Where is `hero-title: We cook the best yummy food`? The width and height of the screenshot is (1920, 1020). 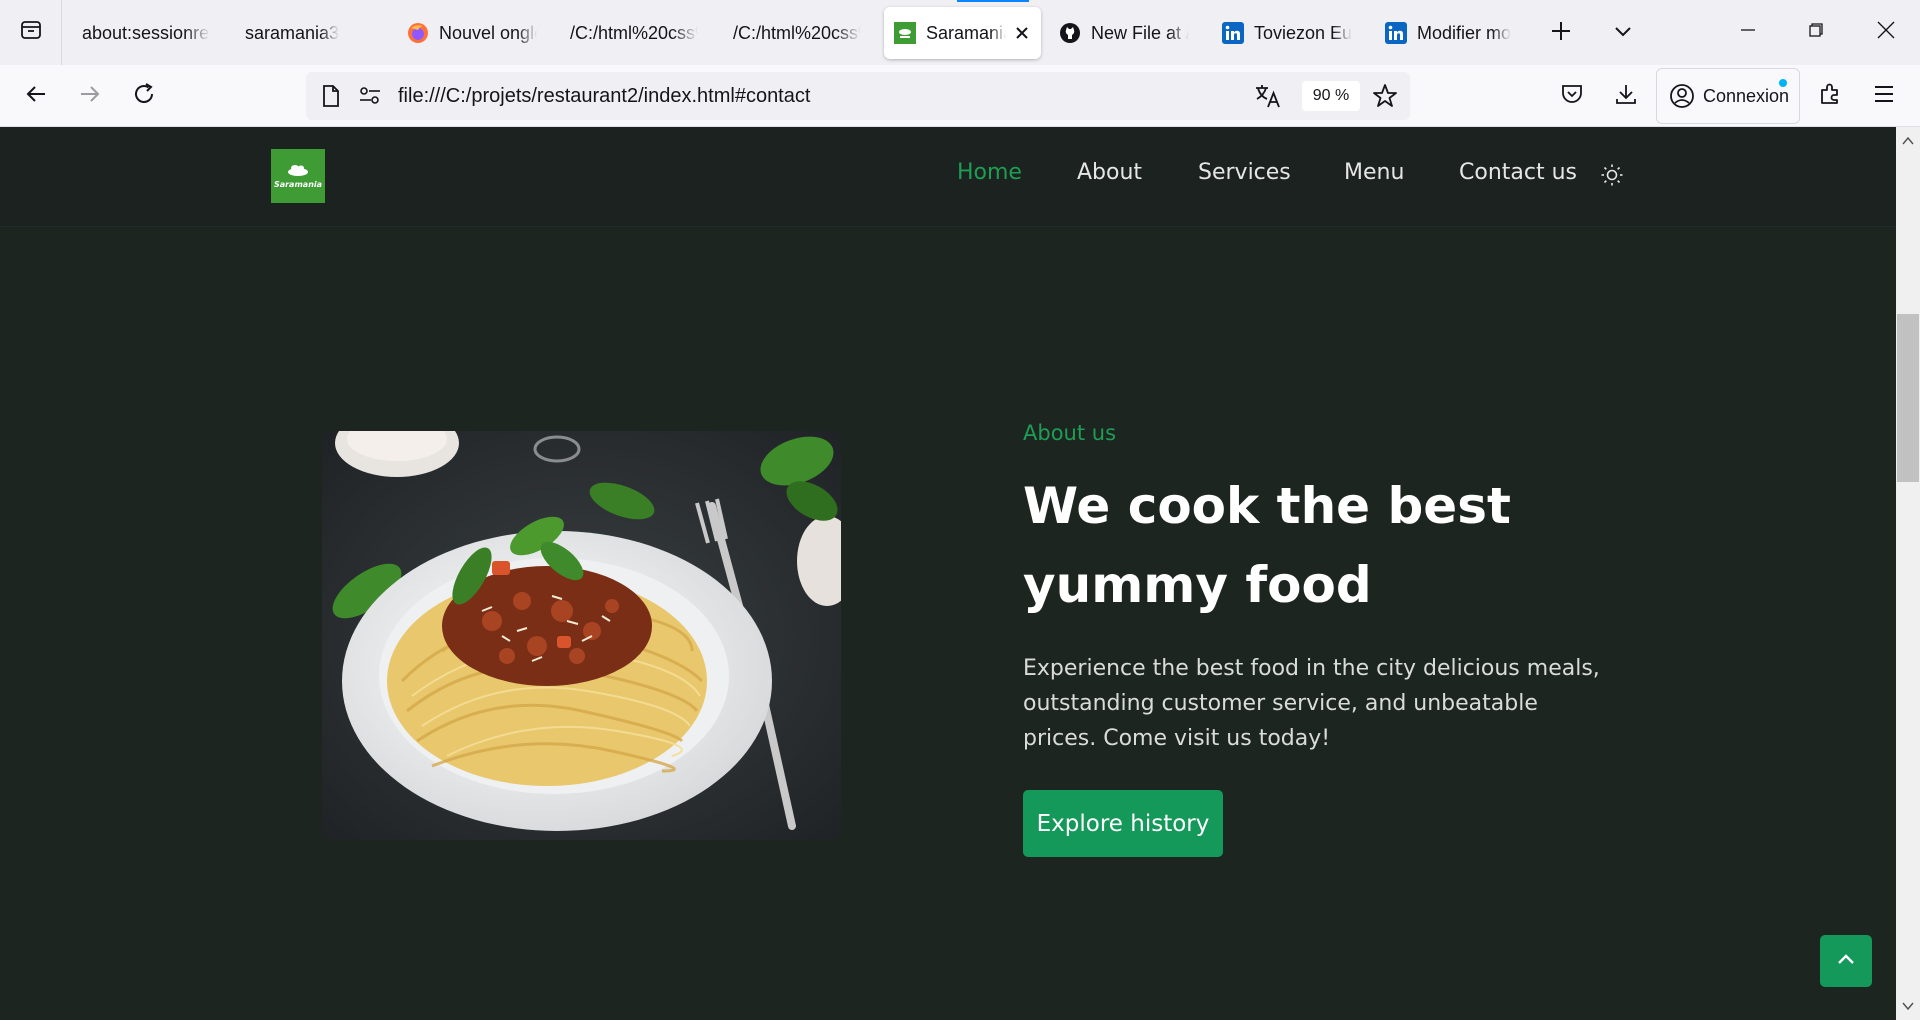
hero-title: We cook the best yummy food is located at coordinates (1303, 546).